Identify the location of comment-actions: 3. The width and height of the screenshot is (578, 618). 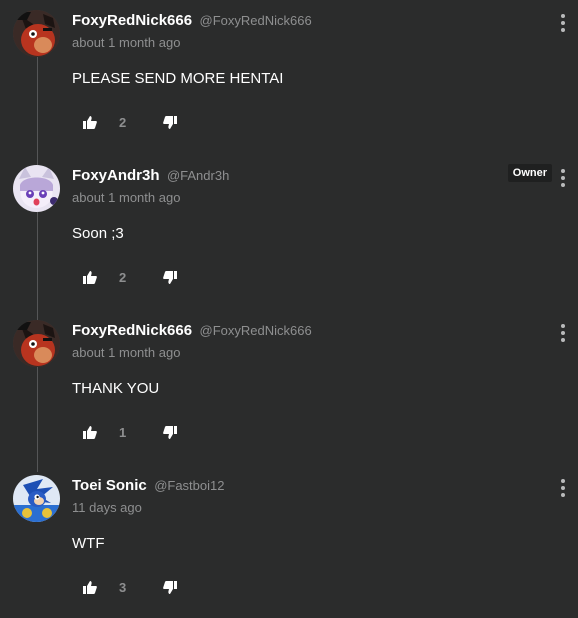
(130, 587).